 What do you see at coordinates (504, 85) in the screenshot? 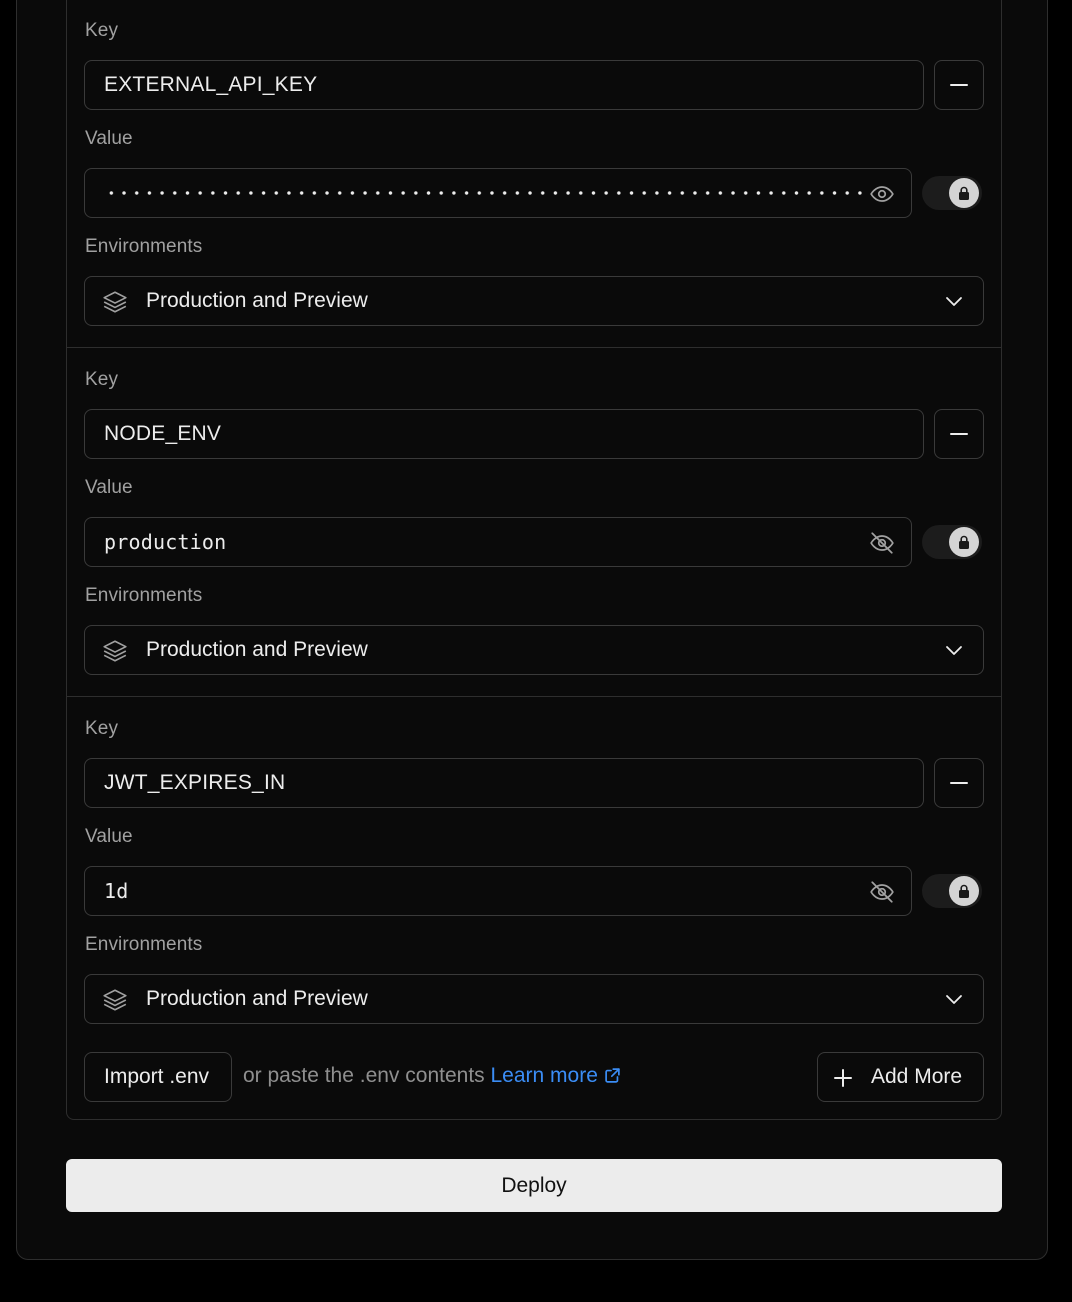
I see `key-input: EXTERNAL_API_KEY` at bounding box center [504, 85].